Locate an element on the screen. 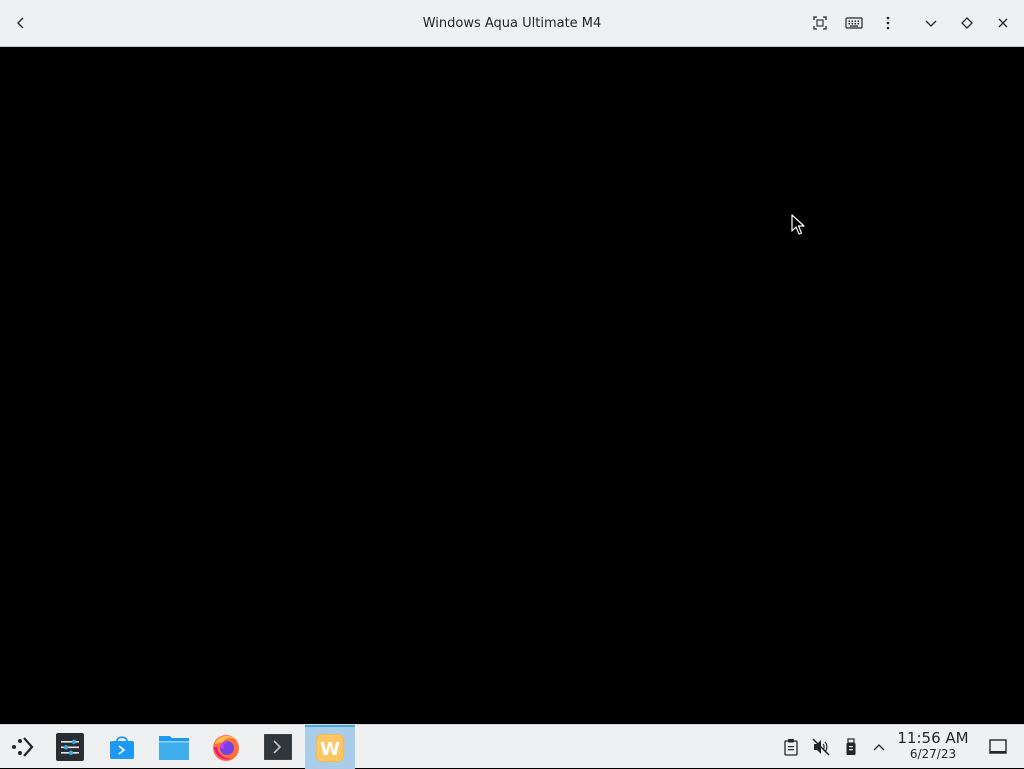  tray-expand-button is located at coordinates (879, 747).